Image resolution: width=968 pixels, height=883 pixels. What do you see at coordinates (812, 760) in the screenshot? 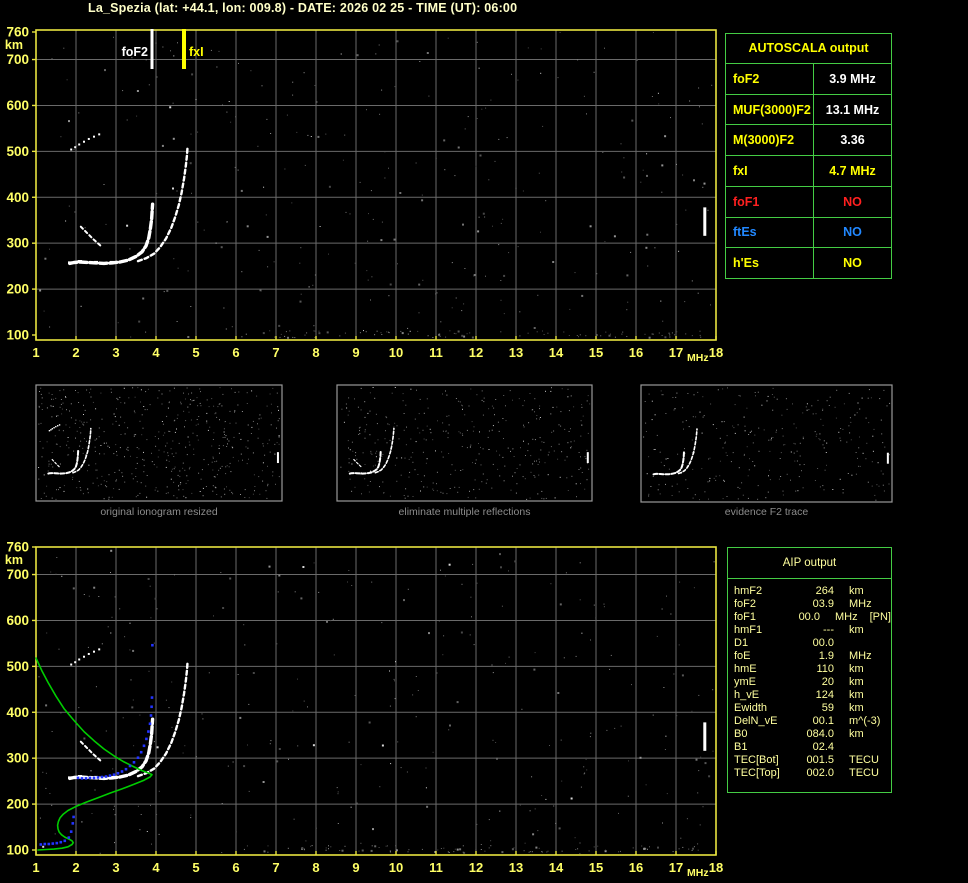
I see `aip-row-tec-bot-: TEC[Bot] 001.5 TECU` at bounding box center [812, 760].